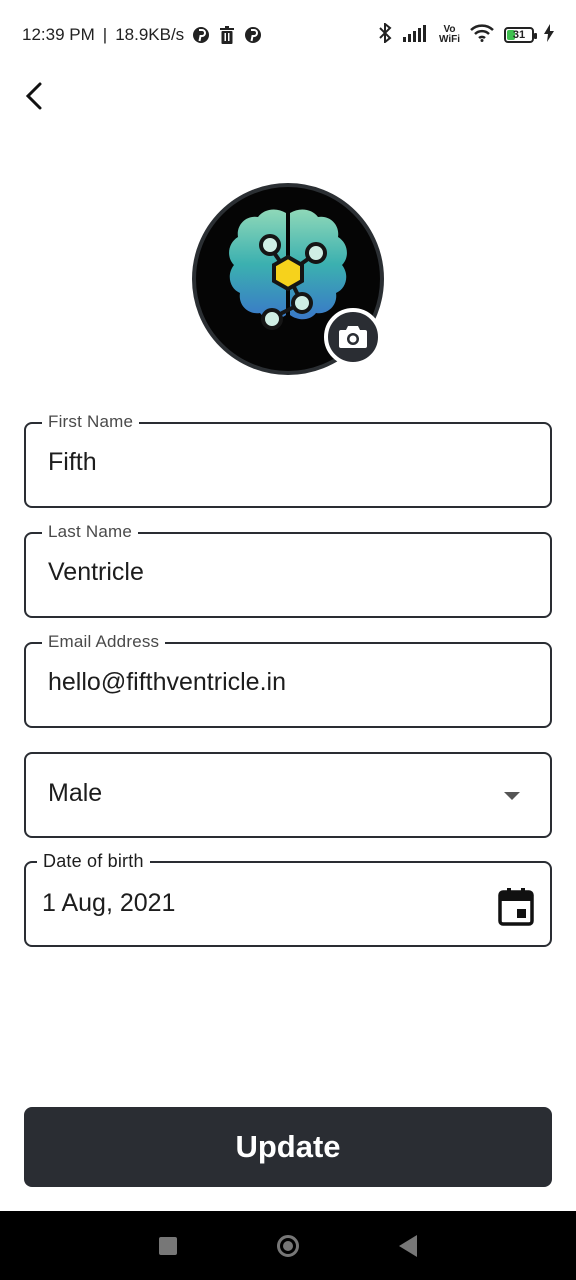 This screenshot has height=1280, width=576. What do you see at coordinates (288, 570) in the screenshot?
I see `last-name-field: Last Name Ventricle` at bounding box center [288, 570].